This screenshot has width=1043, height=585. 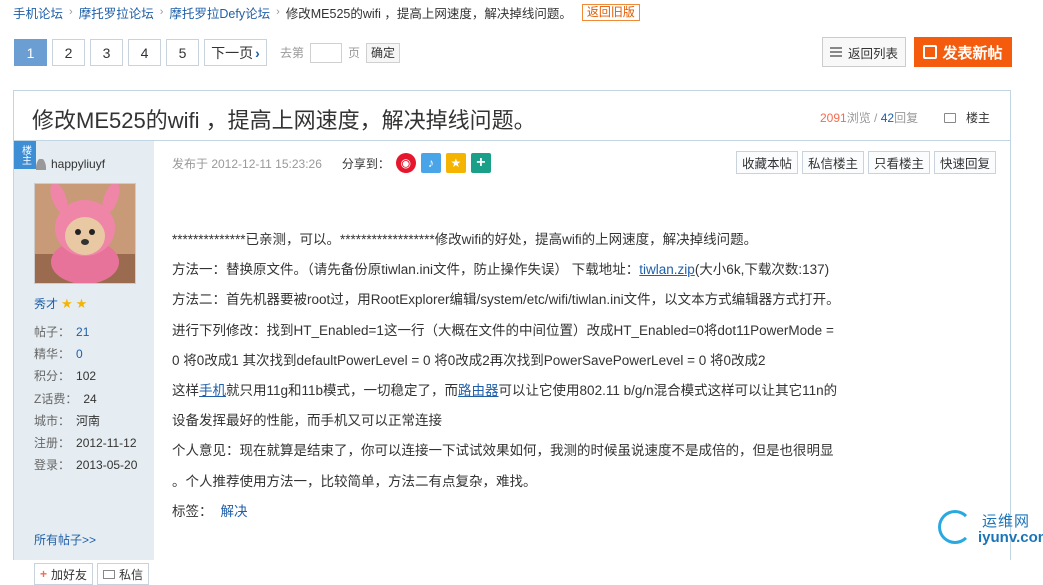 I want to click on goto-suffix: 页, so click(x=354, y=53).